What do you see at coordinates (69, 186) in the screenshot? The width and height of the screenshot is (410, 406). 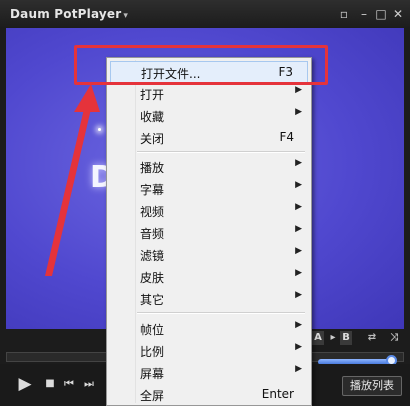 I see `annotation-arrow-shaft` at bounding box center [69, 186].